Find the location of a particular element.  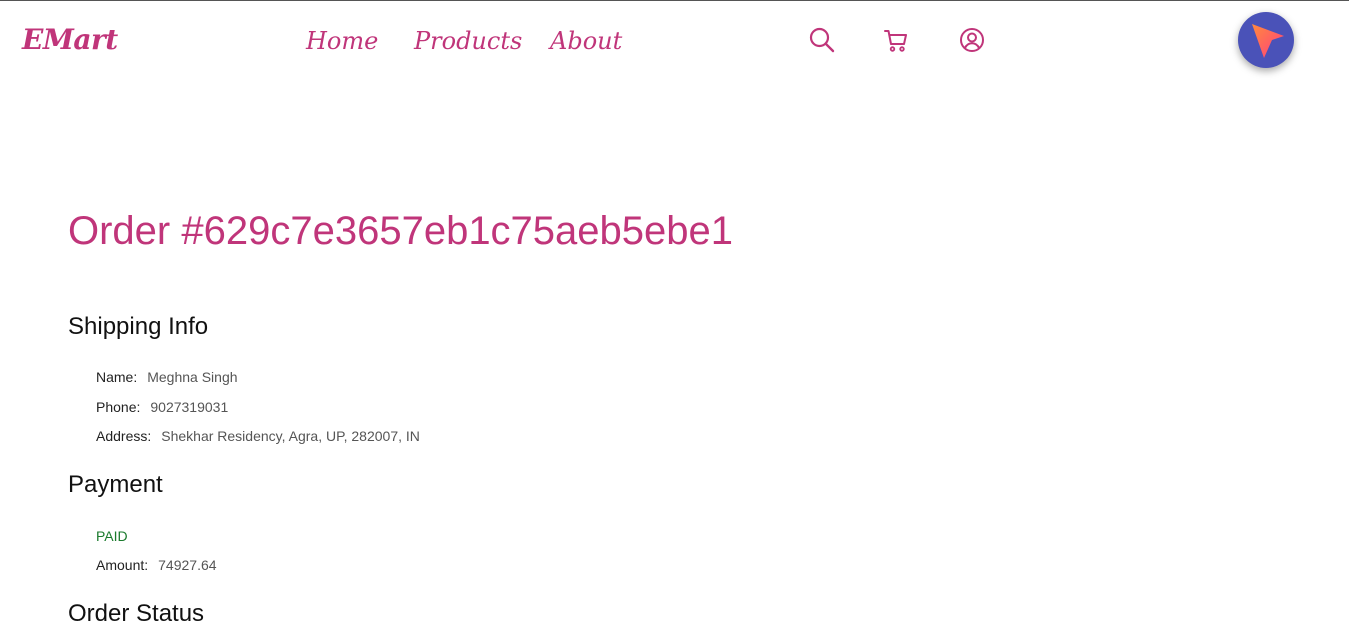

order-status-heading: Order Status is located at coordinates (136, 613).